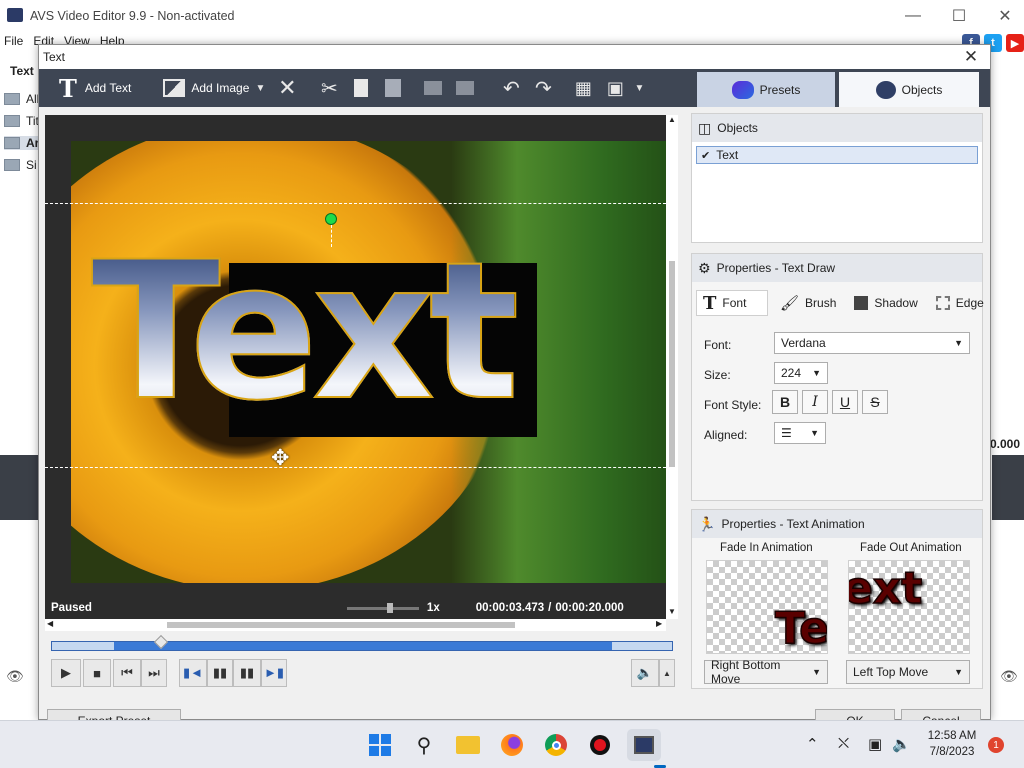  I want to click on tab-font: T Font, so click(732, 303).